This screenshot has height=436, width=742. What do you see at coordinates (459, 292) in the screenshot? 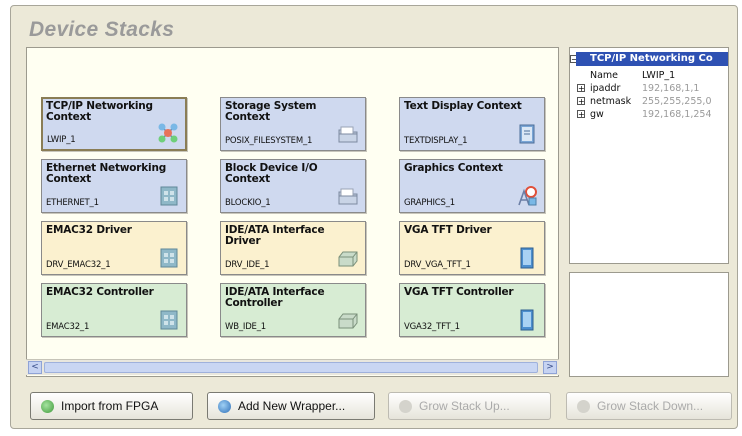
I see `card-title: VGA TFT Controller` at bounding box center [459, 292].